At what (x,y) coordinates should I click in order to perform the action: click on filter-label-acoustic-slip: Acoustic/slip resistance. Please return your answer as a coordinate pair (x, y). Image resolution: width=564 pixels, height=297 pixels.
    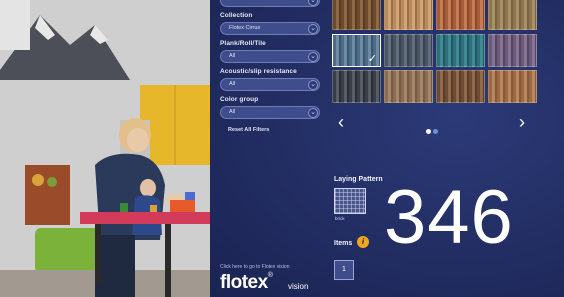
    Looking at the image, I should click on (258, 71).